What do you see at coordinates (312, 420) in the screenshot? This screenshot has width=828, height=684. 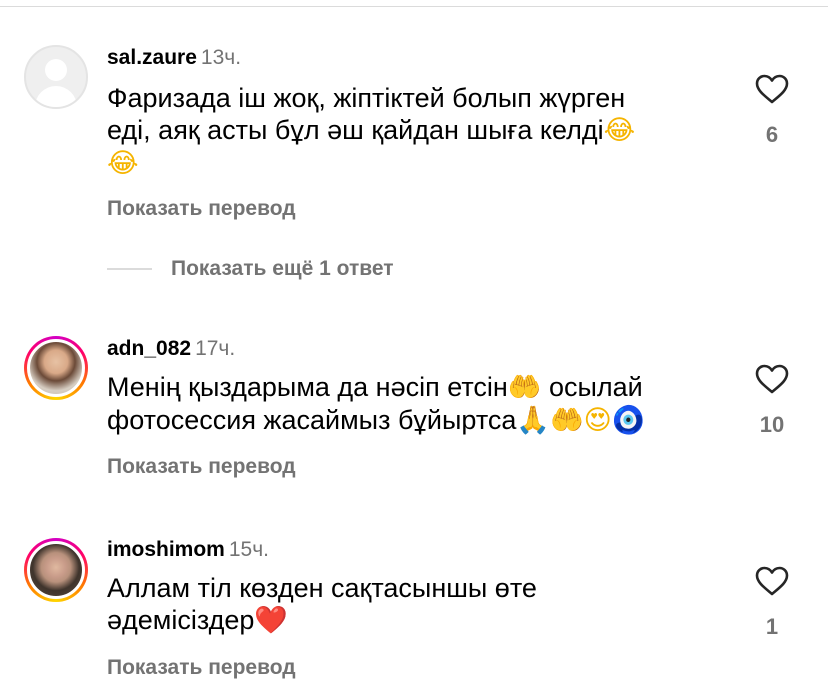 I see `comment-text-segment: фотосессия жасаймыз бұйыртса` at bounding box center [312, 420].